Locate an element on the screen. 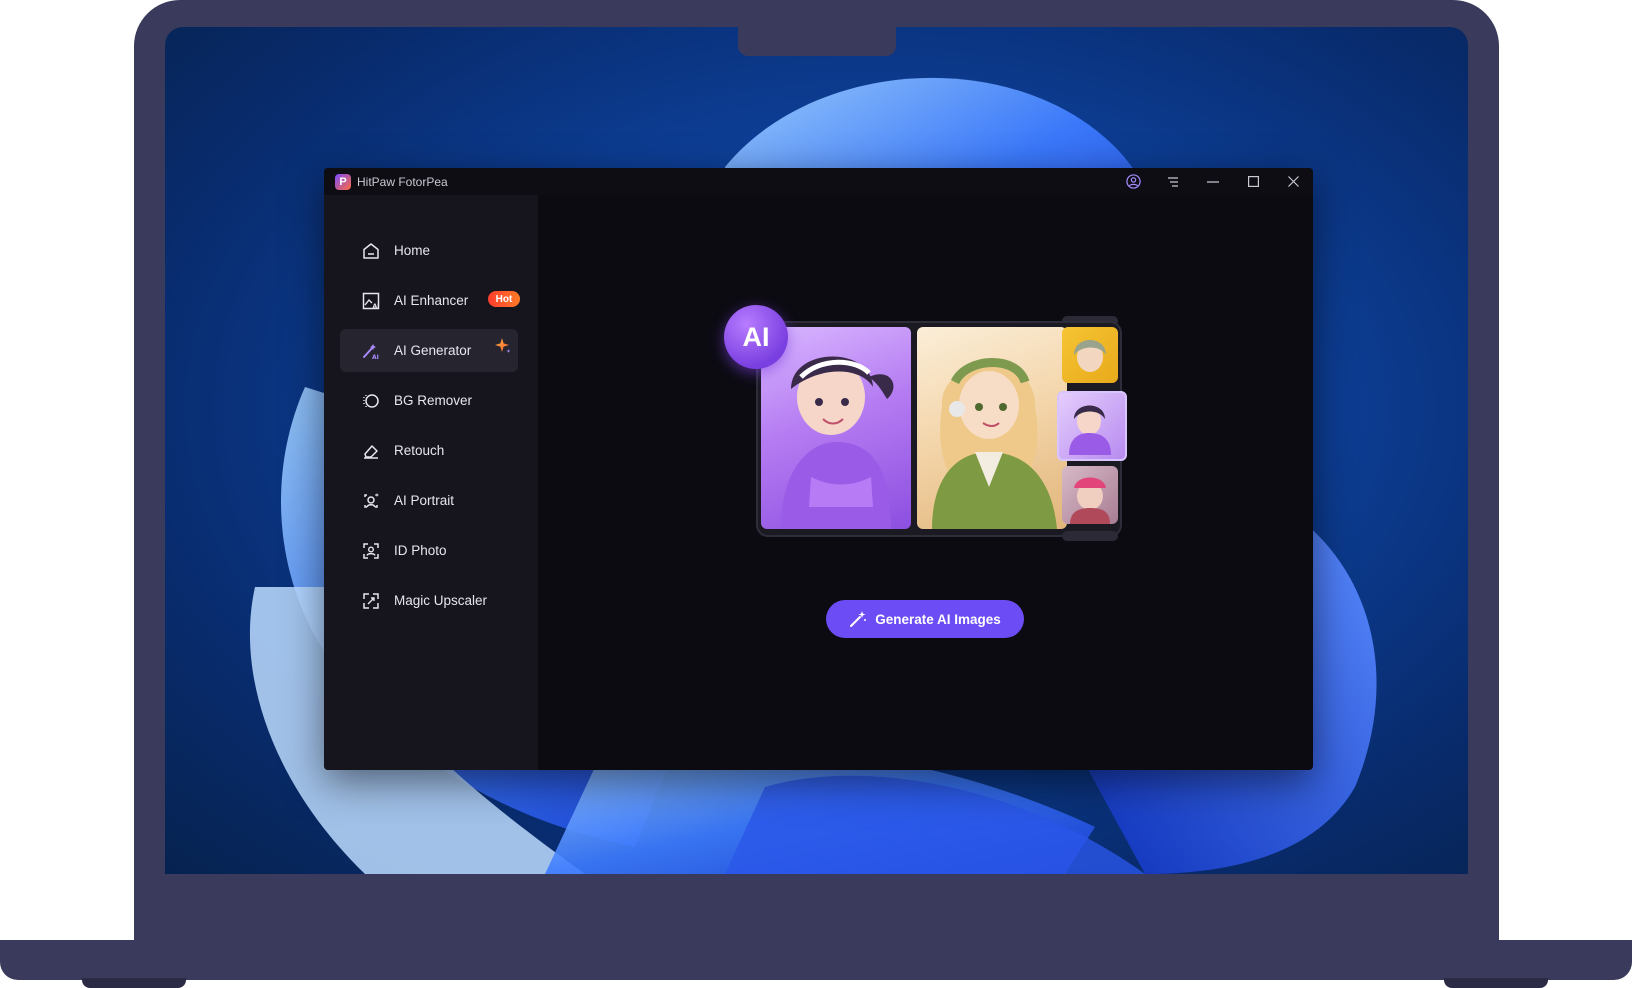 This screenshot has width=1632, height=988. laptop-foot-left is located at coordinates (134, 983).